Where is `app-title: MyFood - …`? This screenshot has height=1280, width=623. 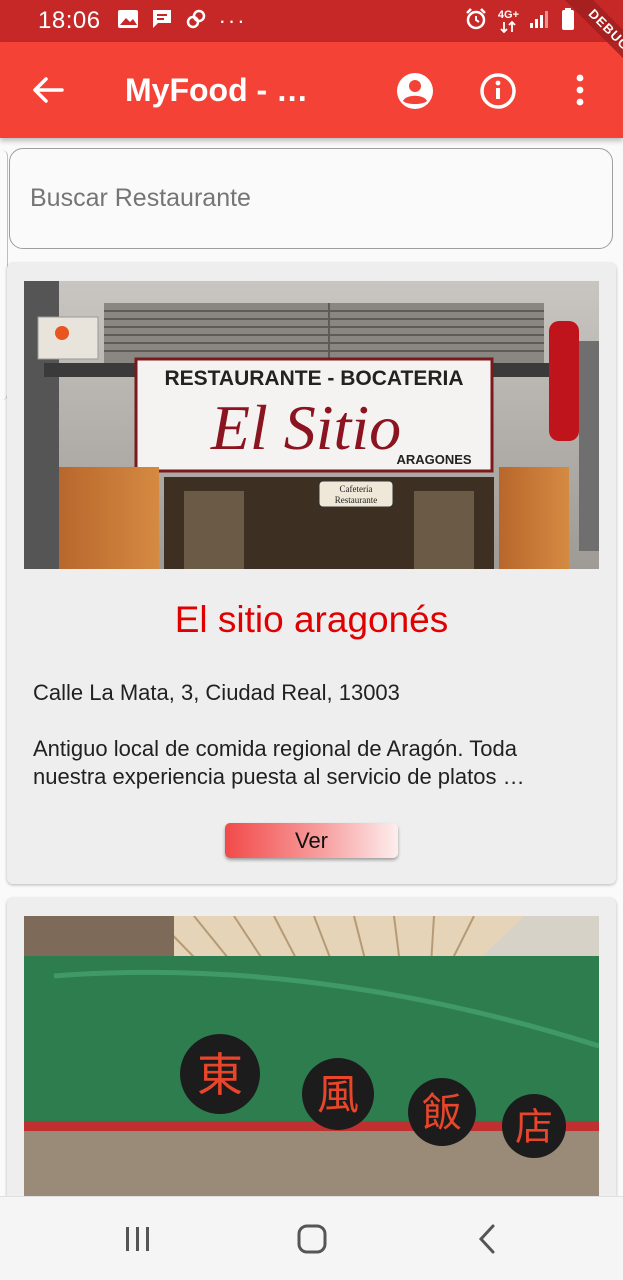
app-title: MyFood - … is located at coordinates (217, 90).